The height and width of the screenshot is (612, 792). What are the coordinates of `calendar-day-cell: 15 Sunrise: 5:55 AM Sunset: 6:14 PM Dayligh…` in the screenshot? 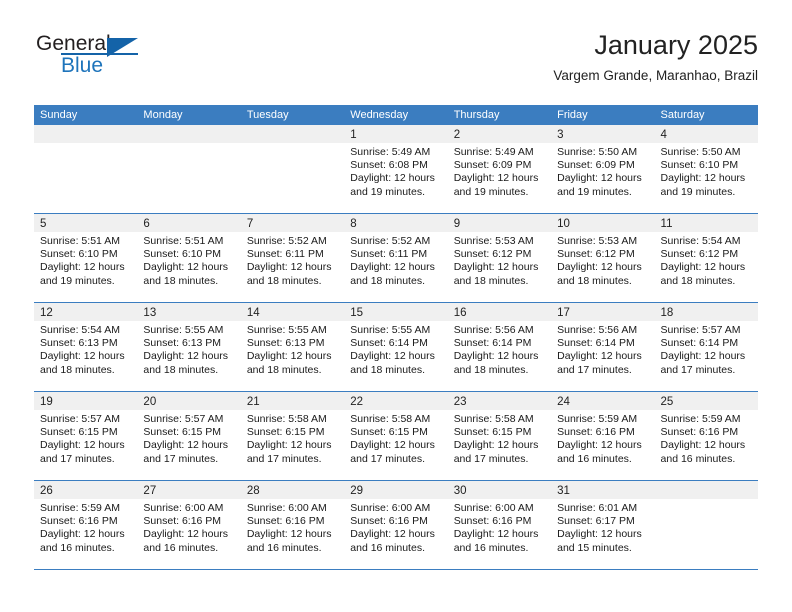 It's located at (396, 347).